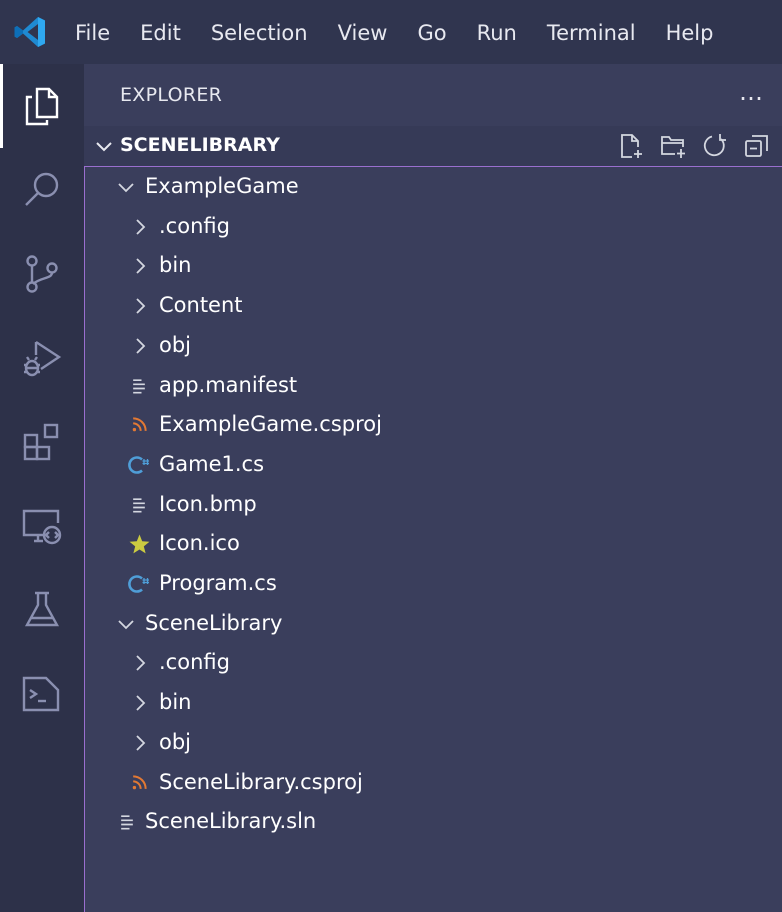 The image size is (782, 912). Describe the element at coordinates (231, 821) in the screenshot. I see `tree-item-label: SceneLibrary.sln` at that location.